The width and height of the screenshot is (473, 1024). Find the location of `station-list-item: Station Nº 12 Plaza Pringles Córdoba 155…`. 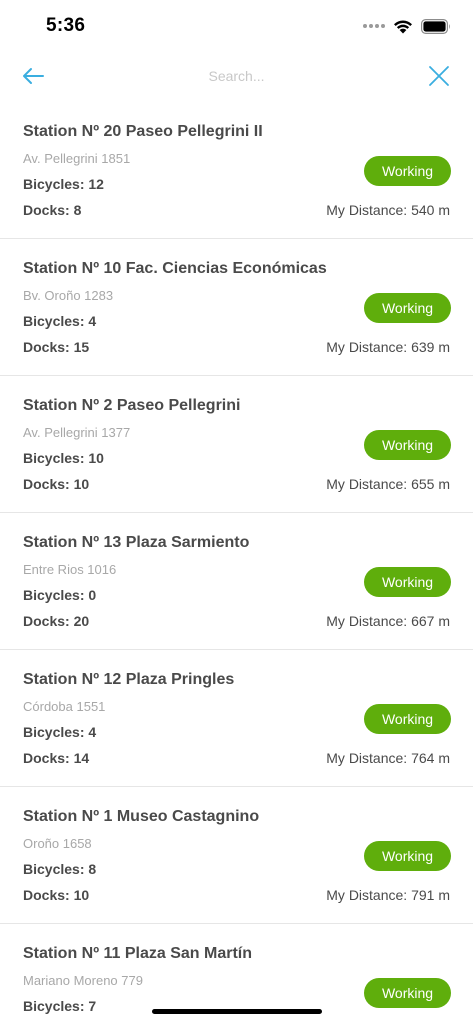

station-list-item: Station Nº 12 Plaza Pringles Córdoba 155… is located at coordinates (236, 718).